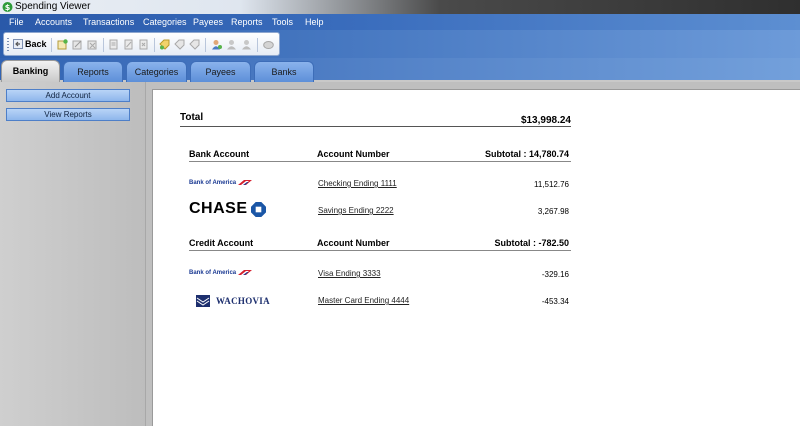  What do you see at coordinates (16, 22) in the screenshot?
I see `menu-file: File` at bounding box center [16, 22].